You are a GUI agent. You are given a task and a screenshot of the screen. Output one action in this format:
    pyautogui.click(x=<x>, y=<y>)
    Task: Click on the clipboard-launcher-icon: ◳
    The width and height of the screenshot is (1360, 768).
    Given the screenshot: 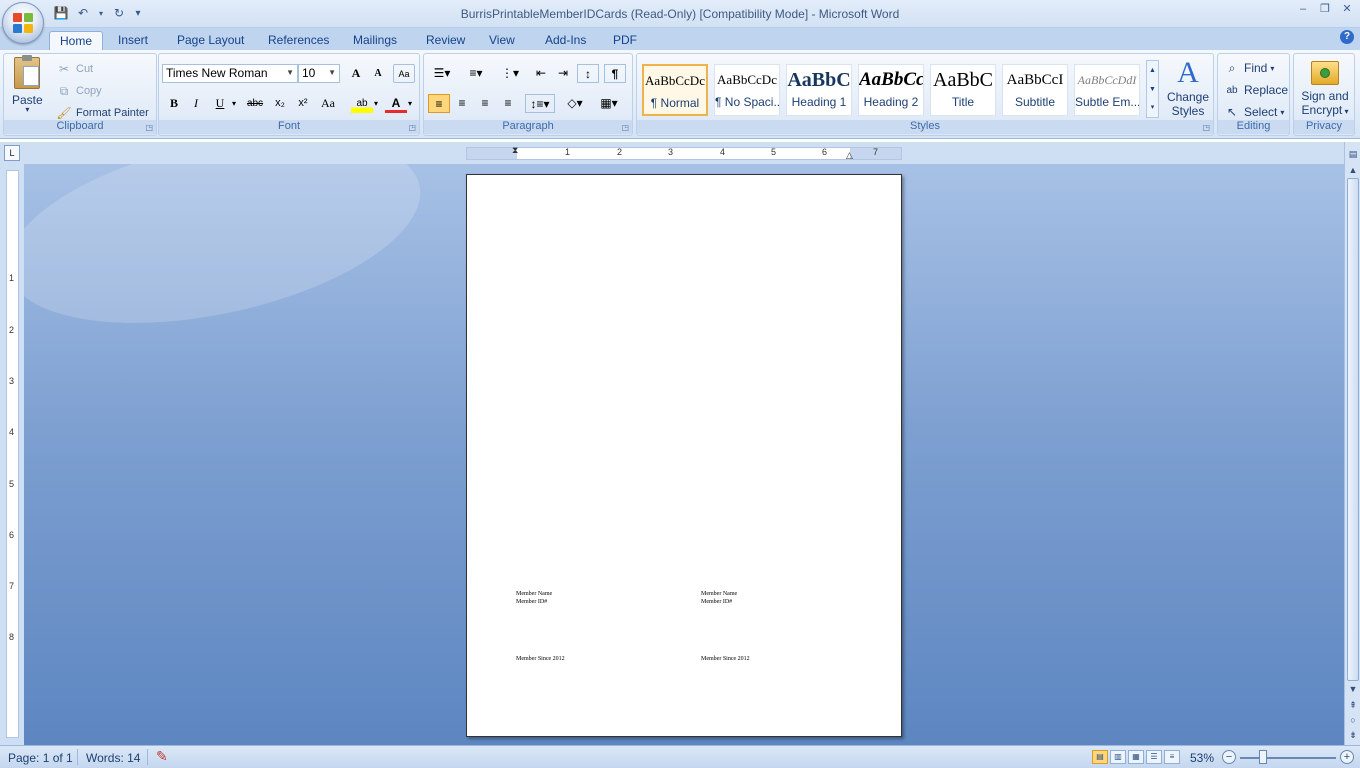 What is the action you would take?
    pyautogui.click(x=149, y=127)
    